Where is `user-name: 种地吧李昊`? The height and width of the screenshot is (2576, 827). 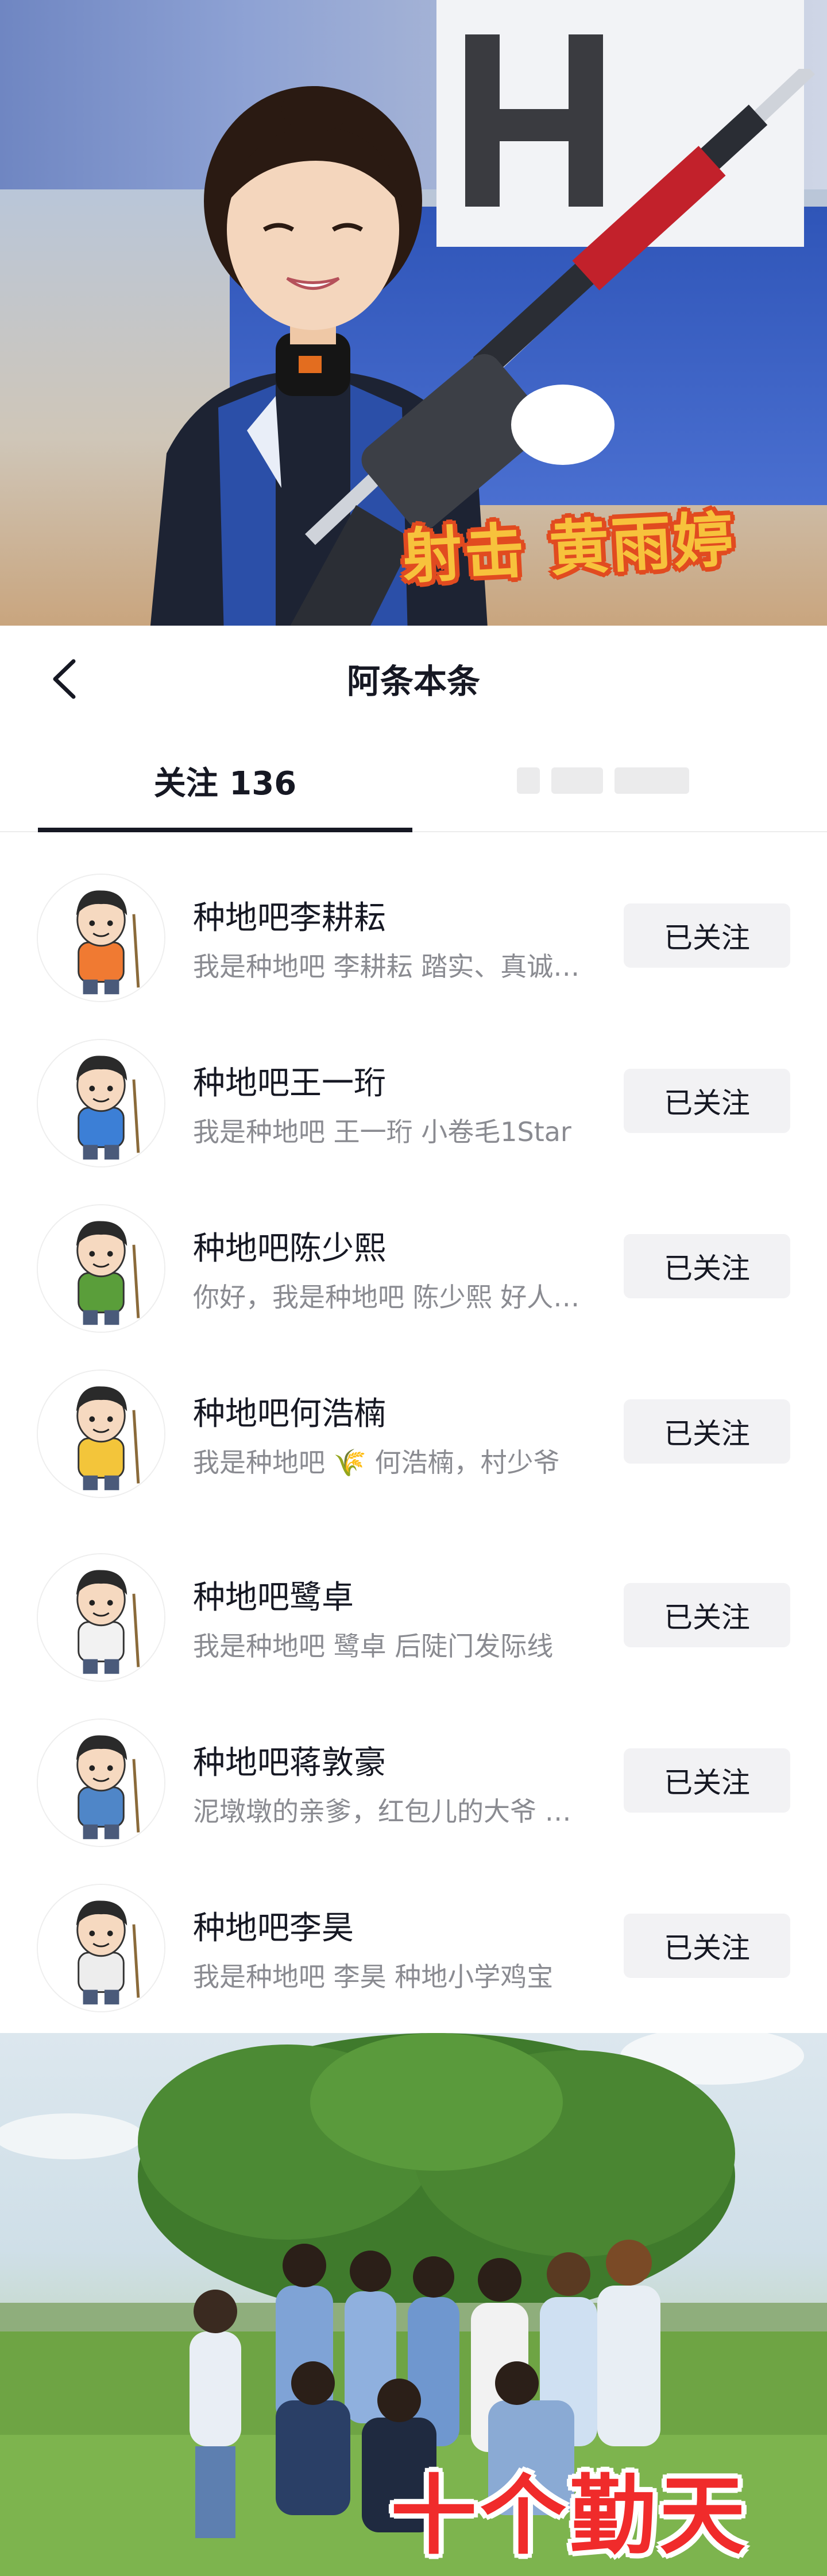 user-name: 种地吧李昊 is located at coordinates (273, 1928).